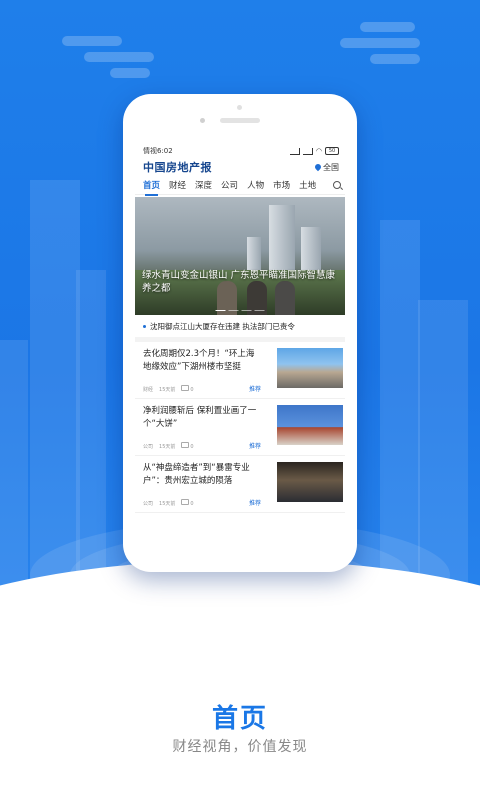  What do you see at coordinates (240, 186) in the screenshot?
I see `category-tabs: 首页 财经 深度 公司 人物 市场 土地` at bounding box center [240, 186].